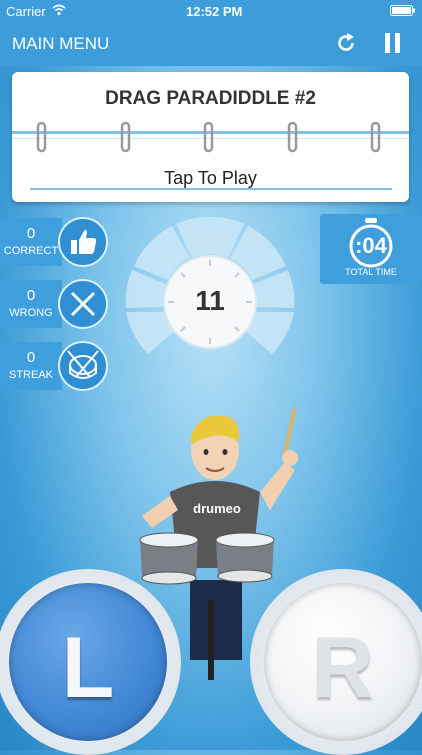 The height and width of the screenshot is (755, 422). Describe the element at coordinates (31, 357) in the screenshot. I see `streak-count: 0` at that location.